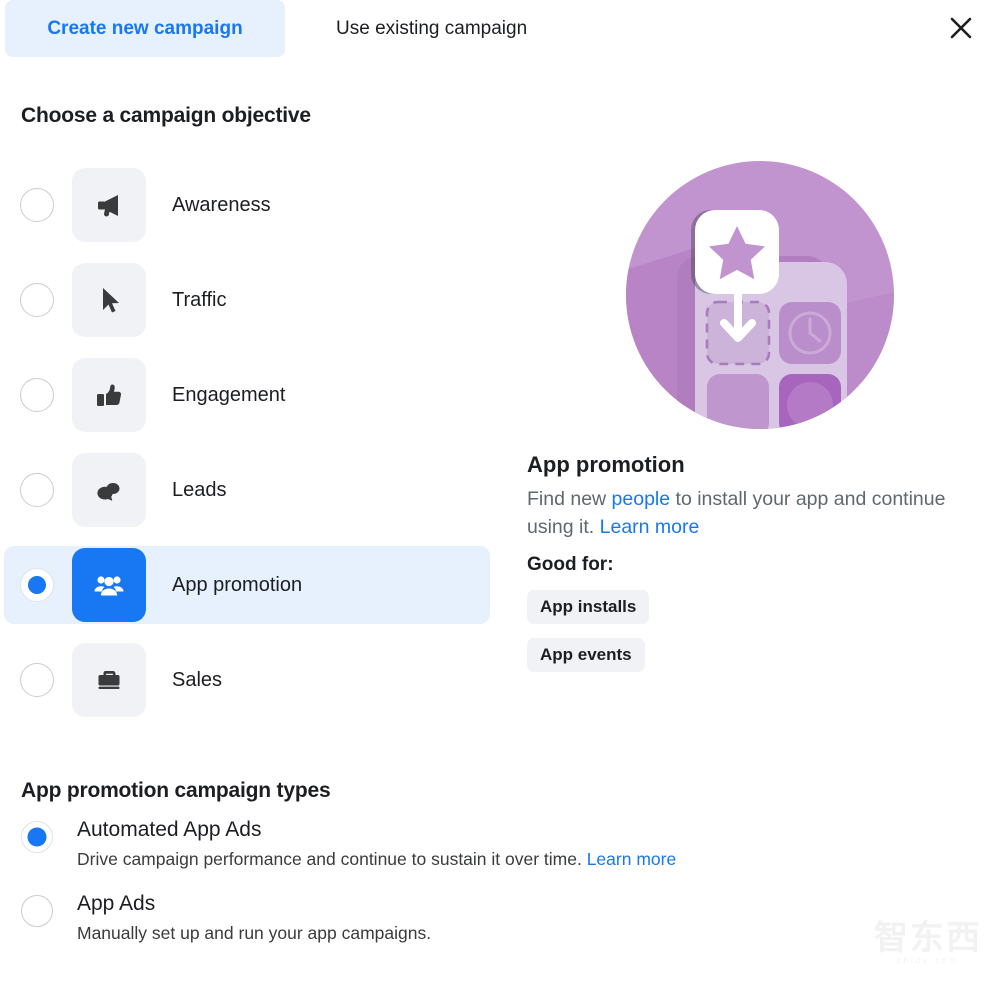  What do you see at coordinates (37, 680) in the screenshot?
I see `radio-sales` at bounding box center [37, 680].